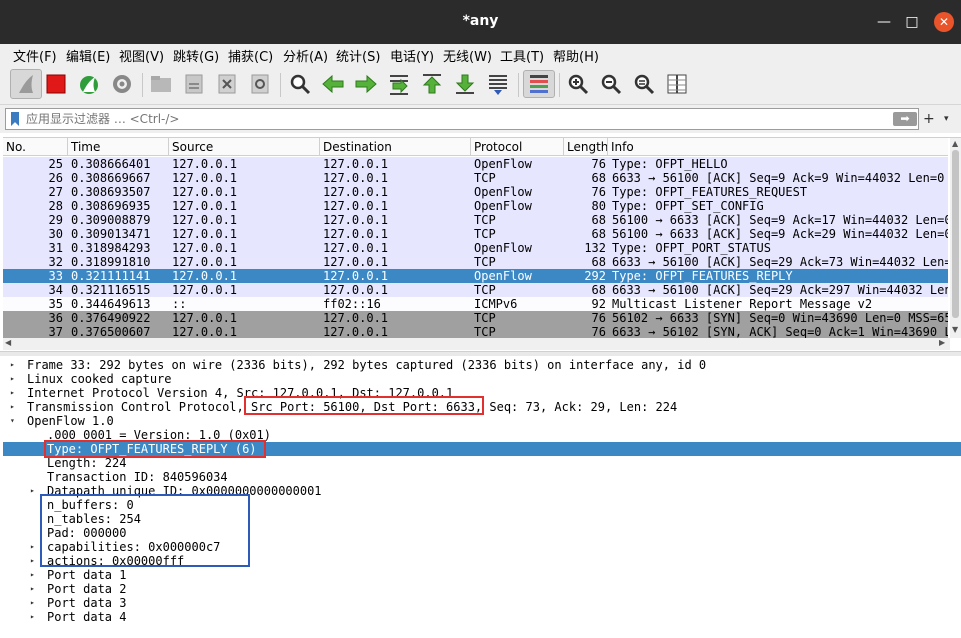 The image size is (961, 638). I want to click on scroll-up-icon: ▲, so click(955, 143).